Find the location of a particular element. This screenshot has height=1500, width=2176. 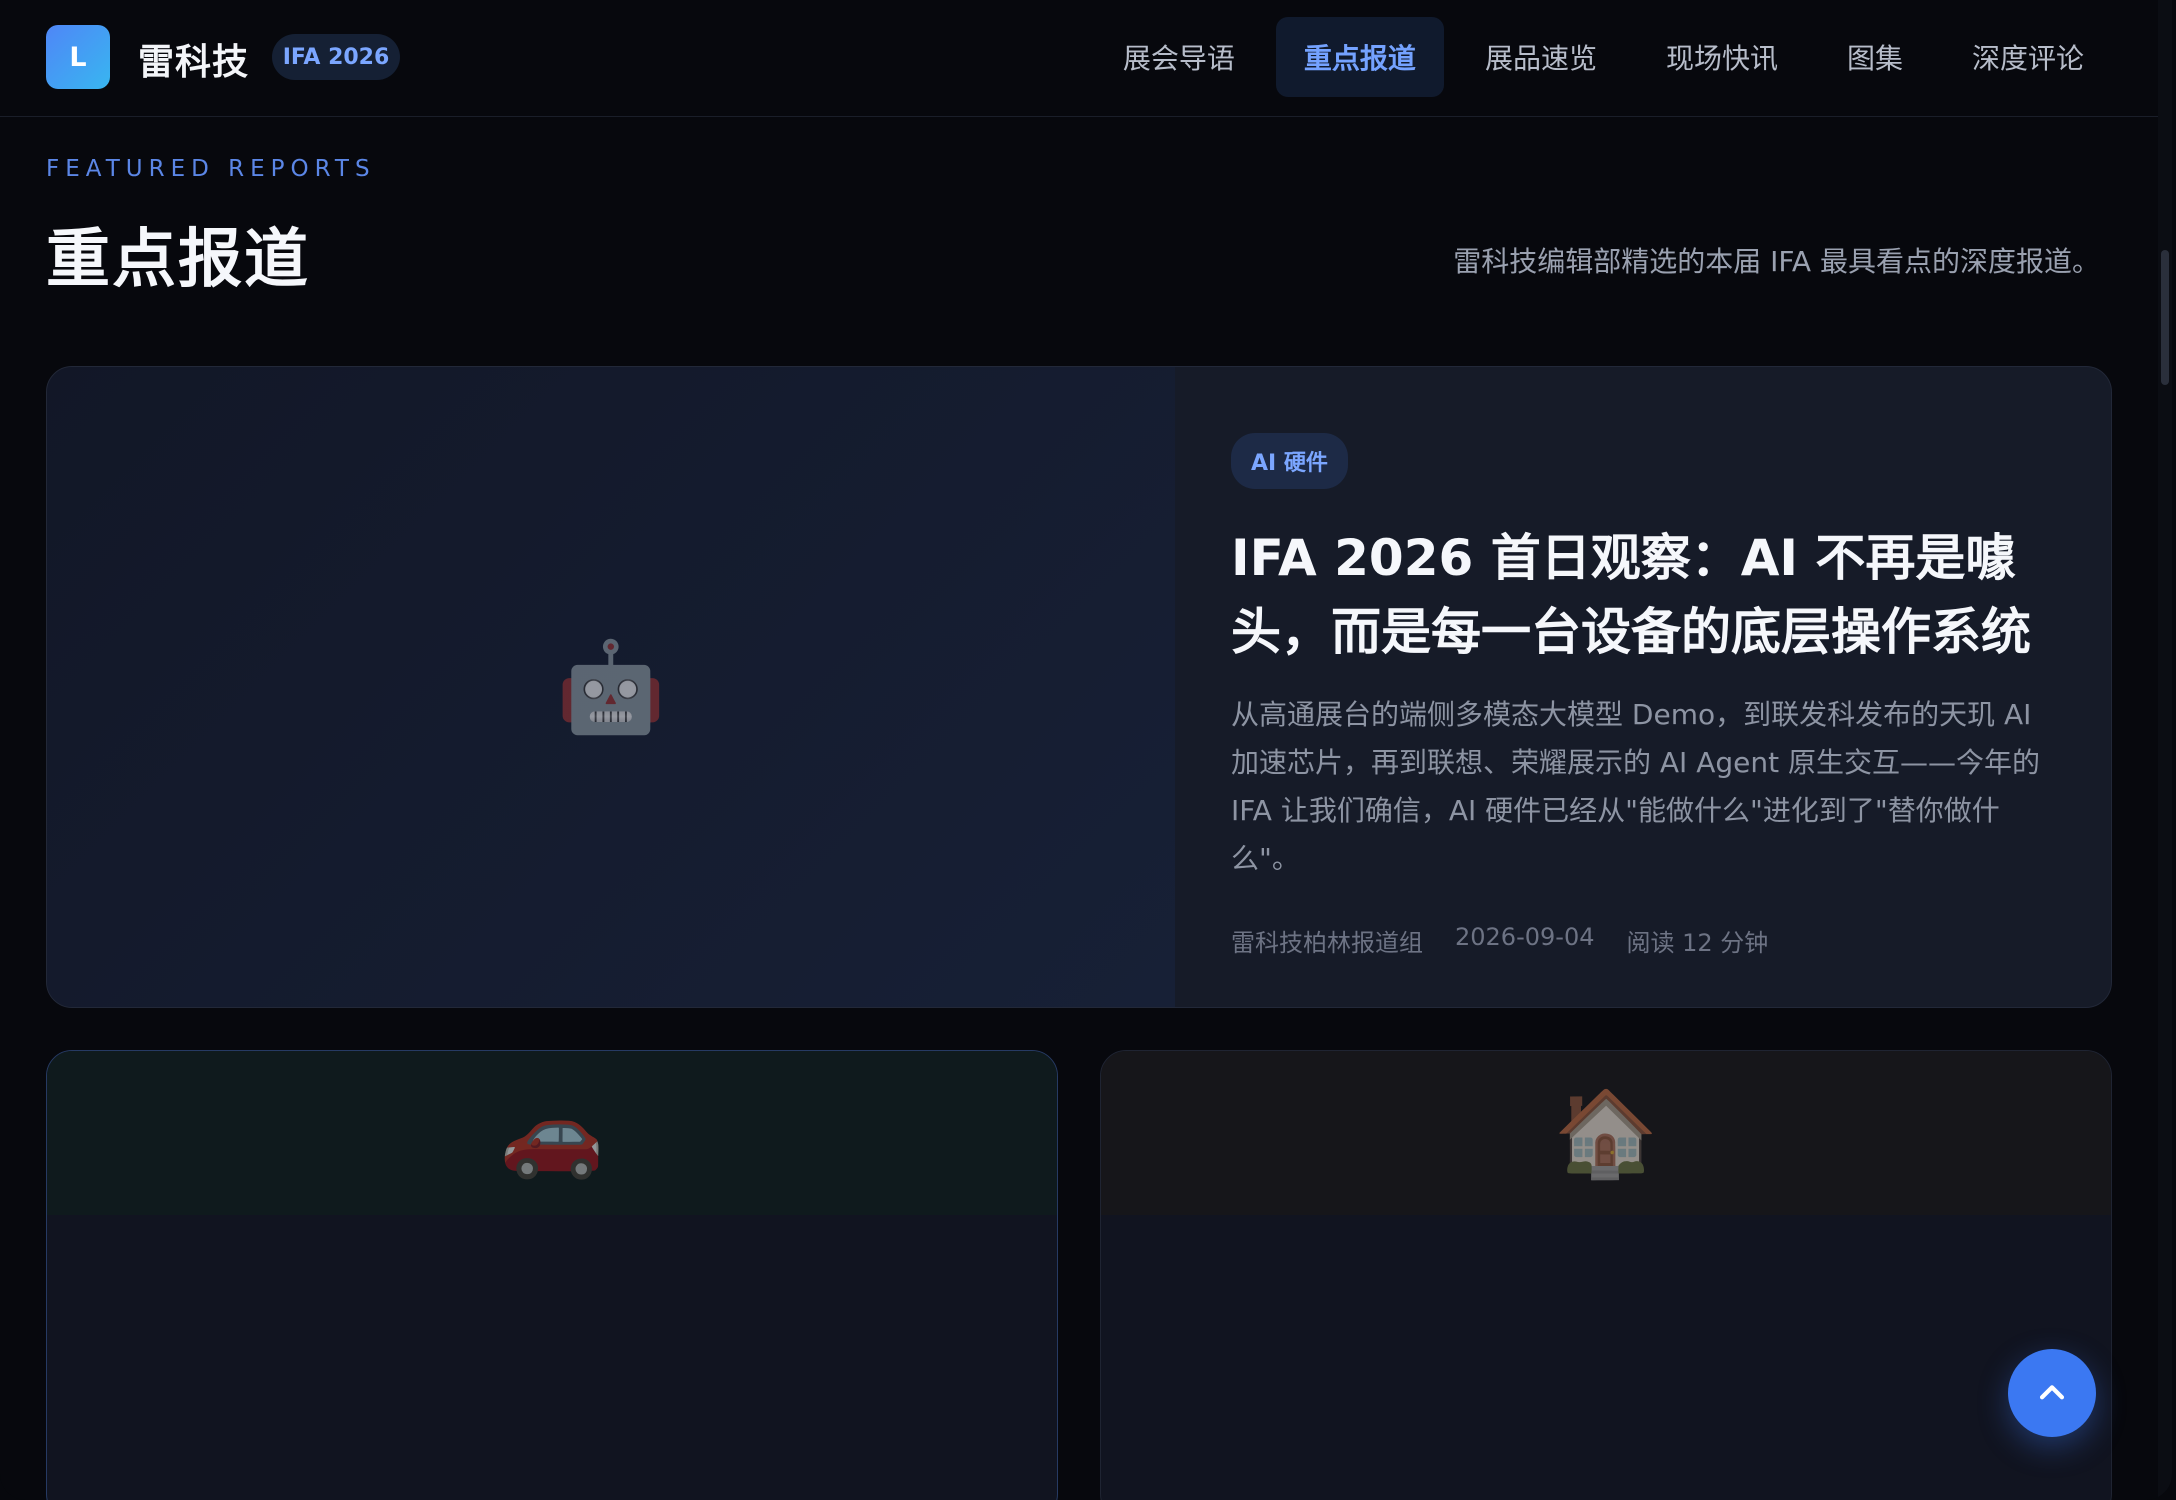

article-author: 雷科技柏林报道组 is located at coordinates (1327, 943).